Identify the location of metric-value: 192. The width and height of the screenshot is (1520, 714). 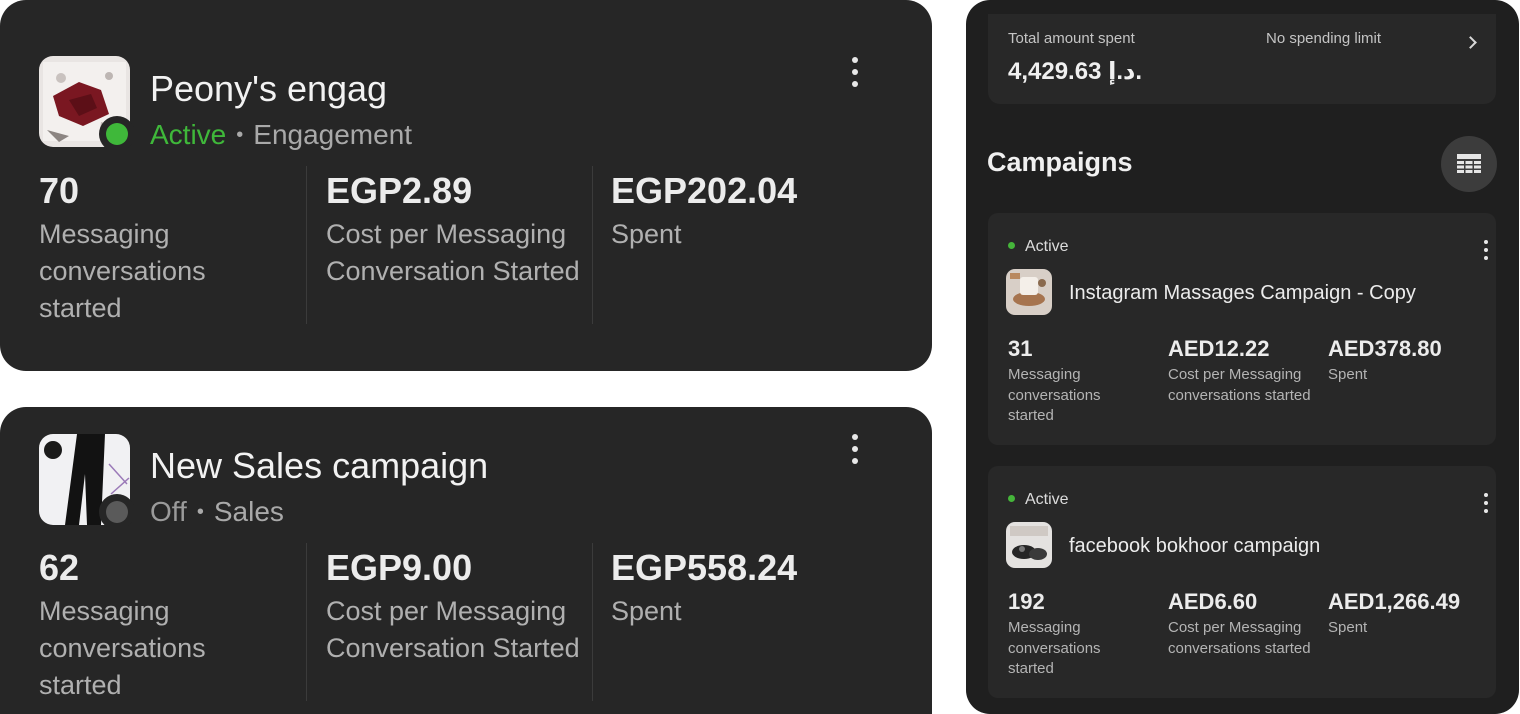
(1026, 601).